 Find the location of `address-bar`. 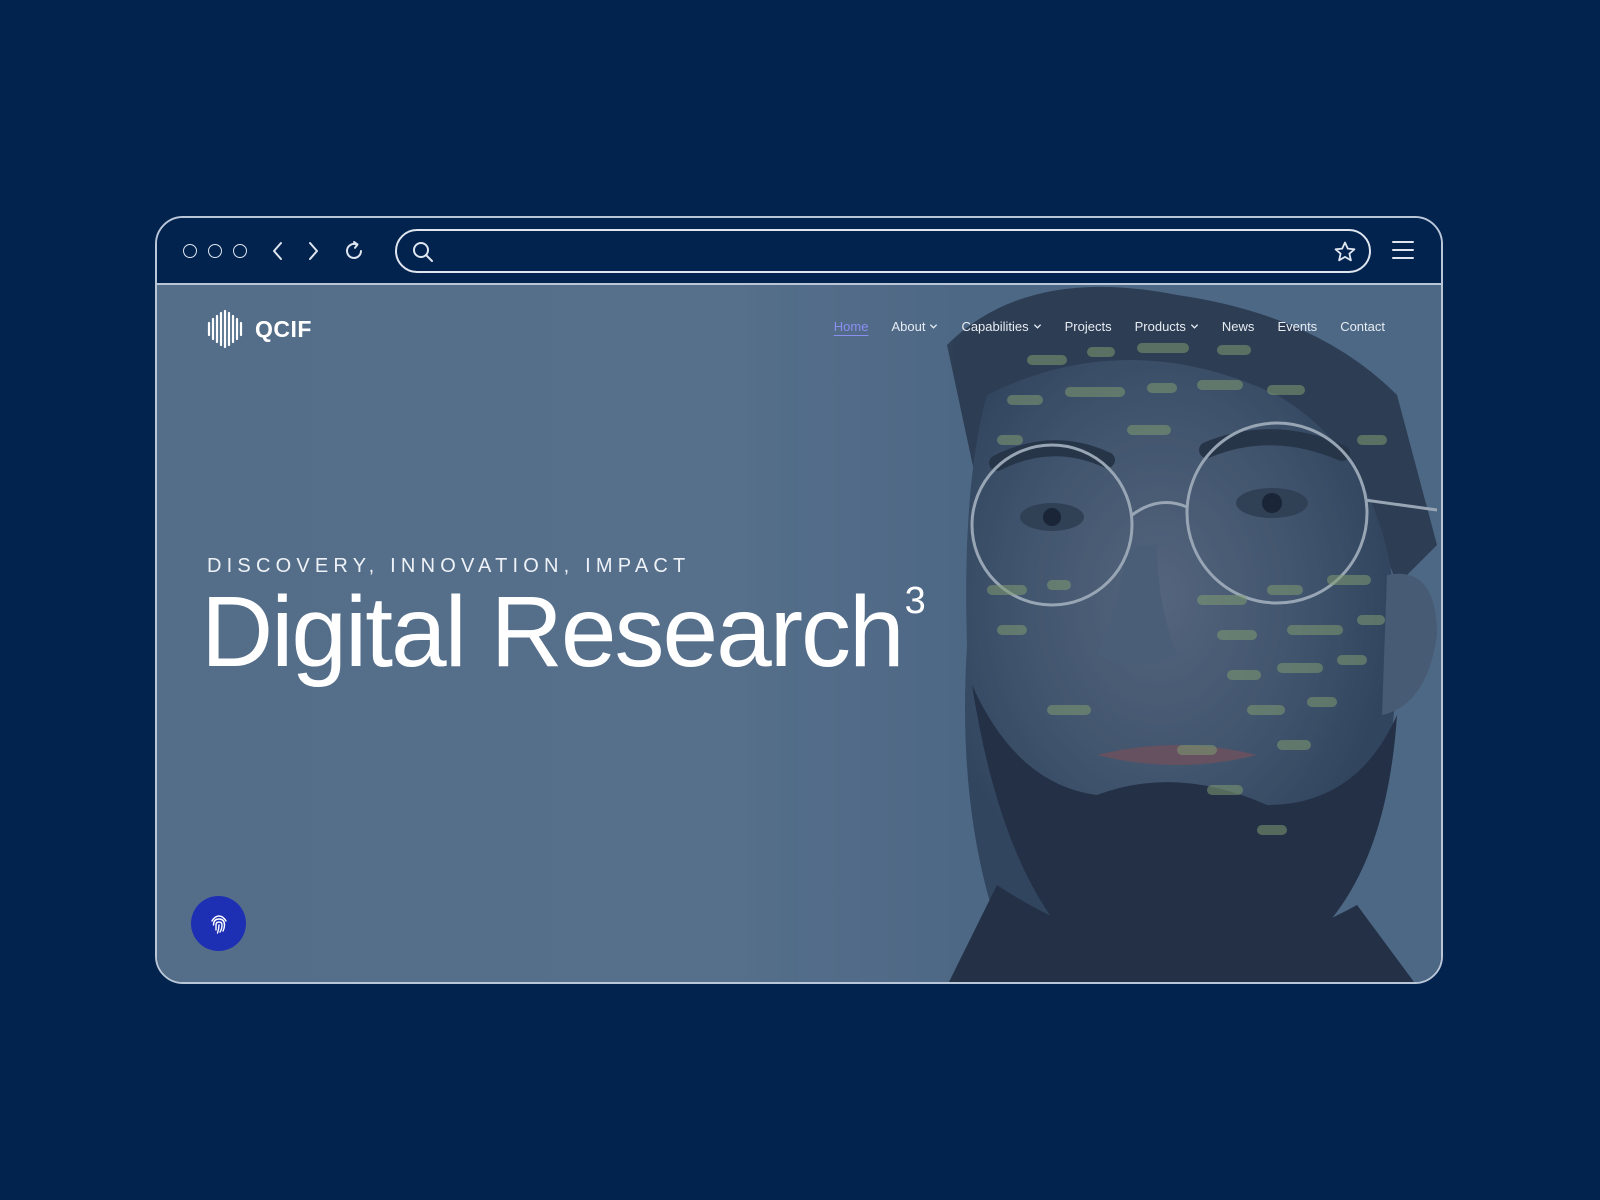

address-bar is located at coordinates (883, 251).